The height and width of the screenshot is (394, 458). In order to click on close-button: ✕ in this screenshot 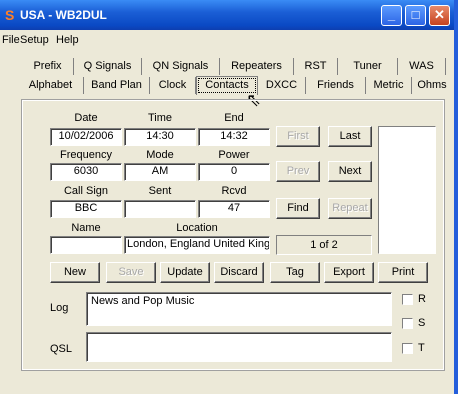, I will do `click(439, 15)`.